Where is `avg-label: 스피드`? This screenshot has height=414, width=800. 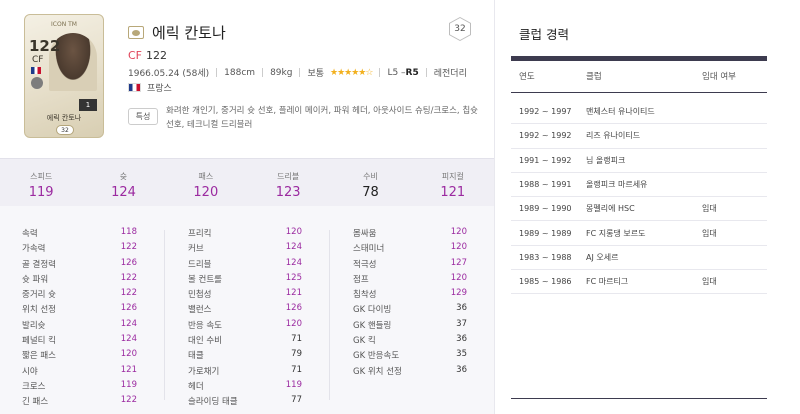
avg-label: 스피드 is located at coordinates (41, 176).